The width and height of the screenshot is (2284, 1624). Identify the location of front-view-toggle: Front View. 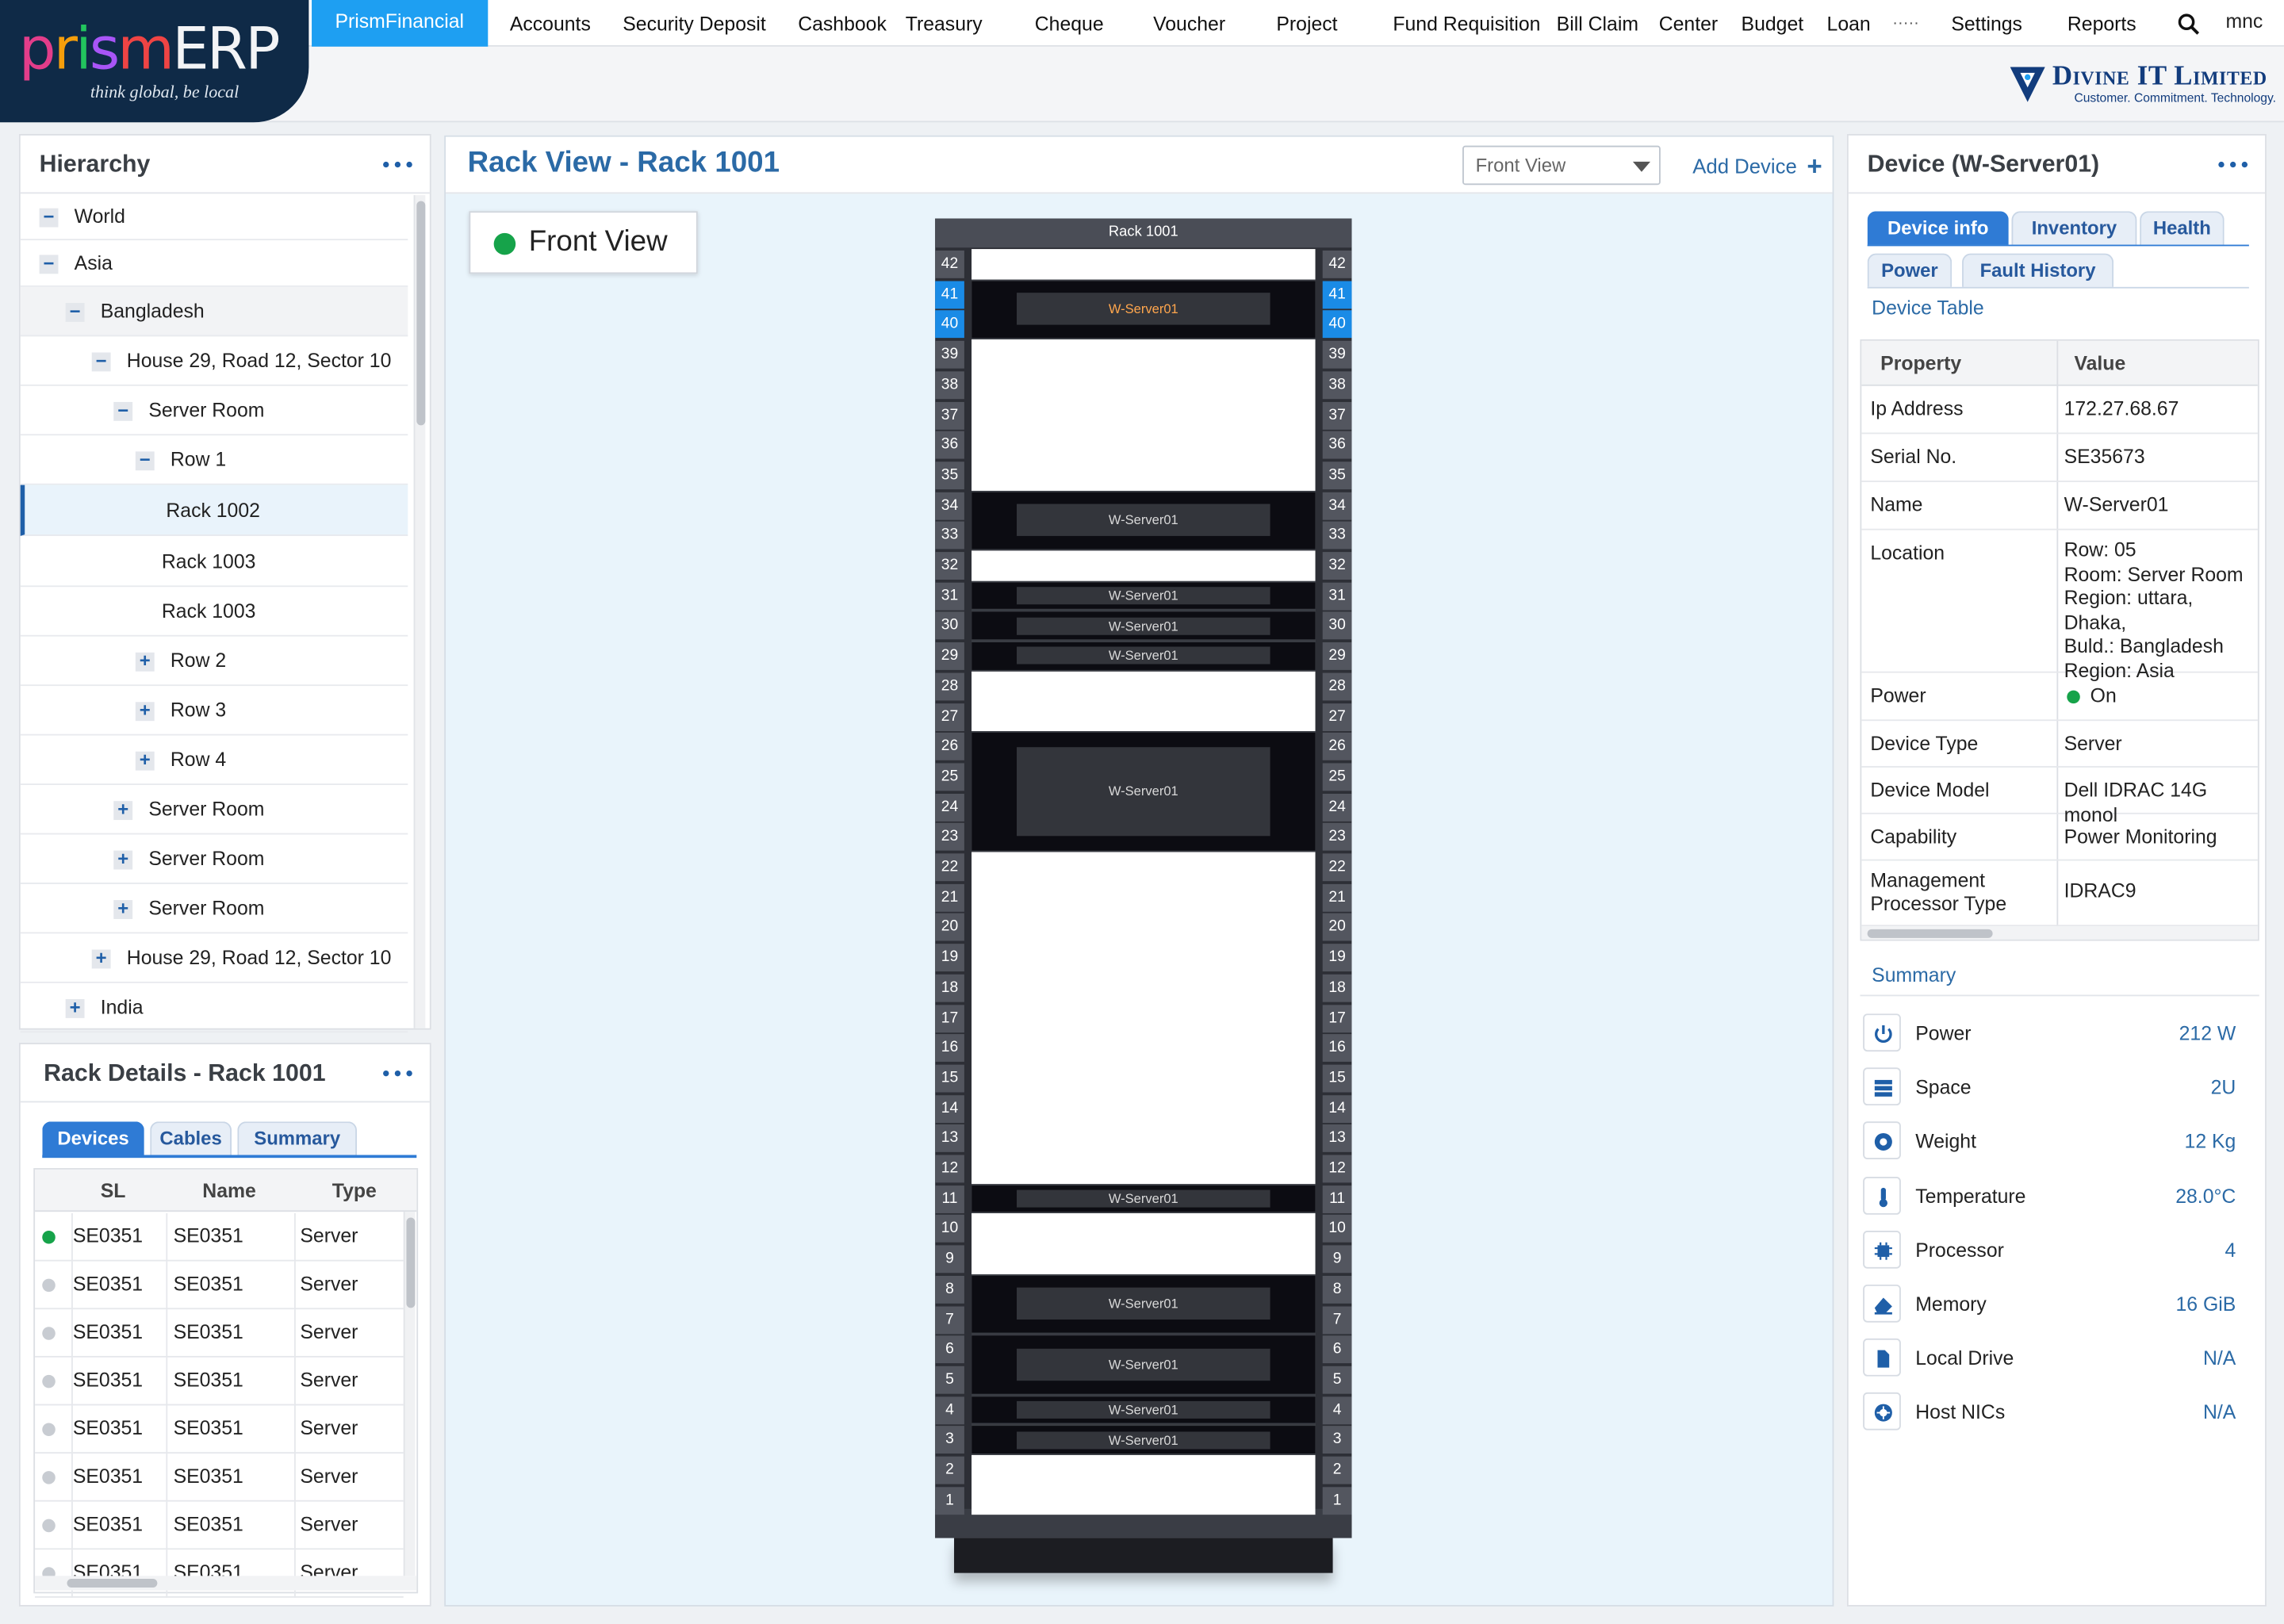
(583, 242).